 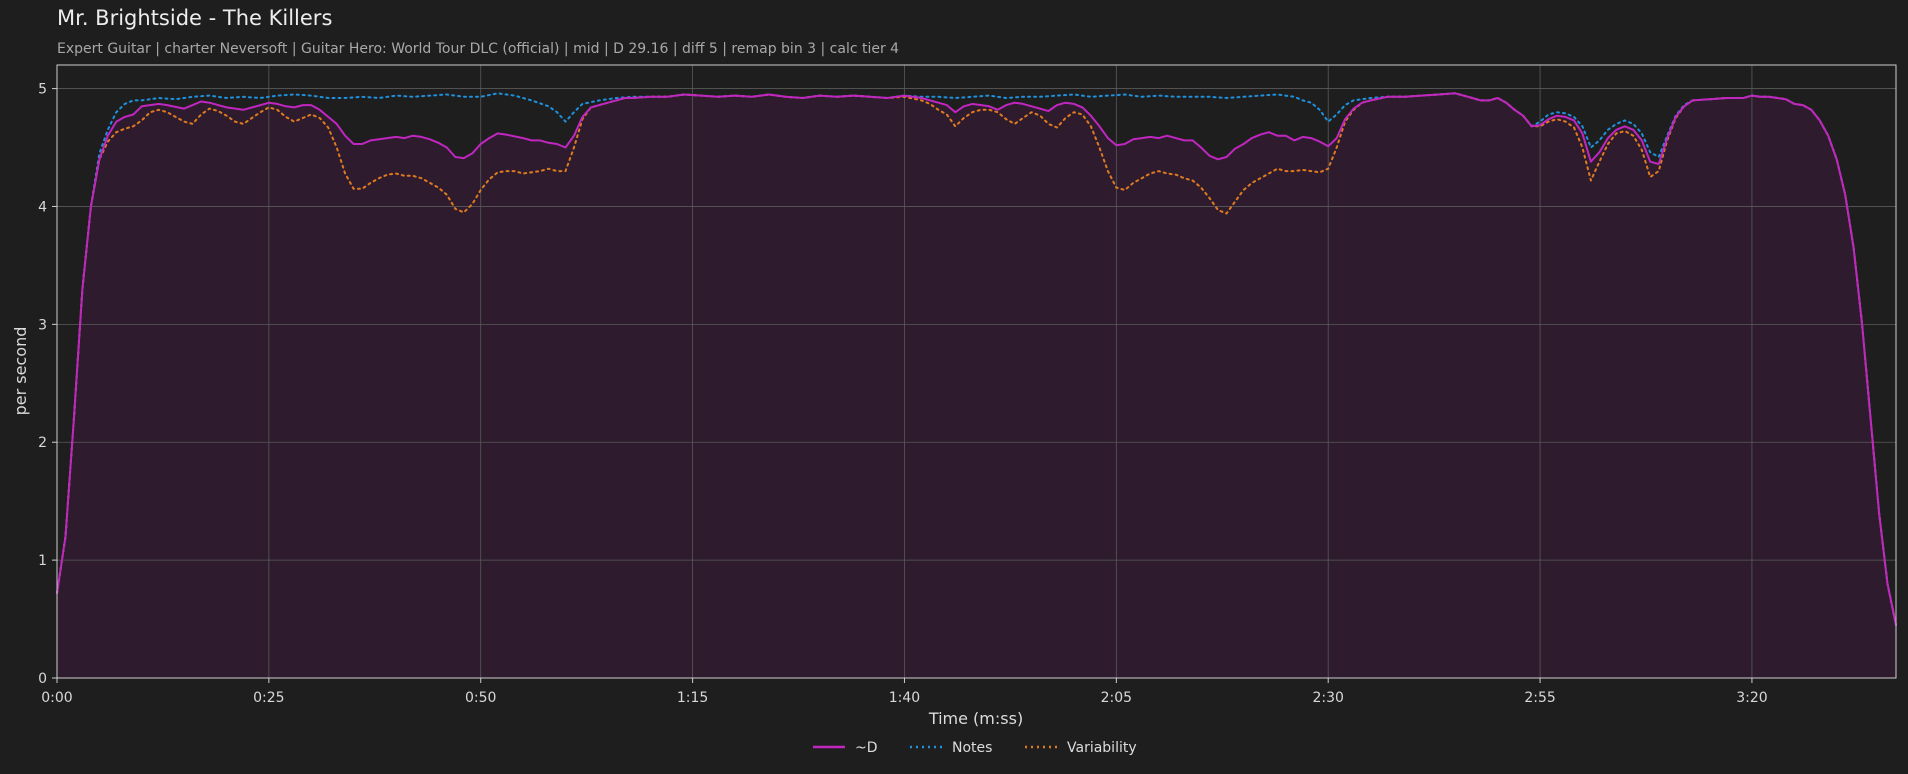 I want to click on x-tick-label-0: 0:00, so click(x=56, y=698).